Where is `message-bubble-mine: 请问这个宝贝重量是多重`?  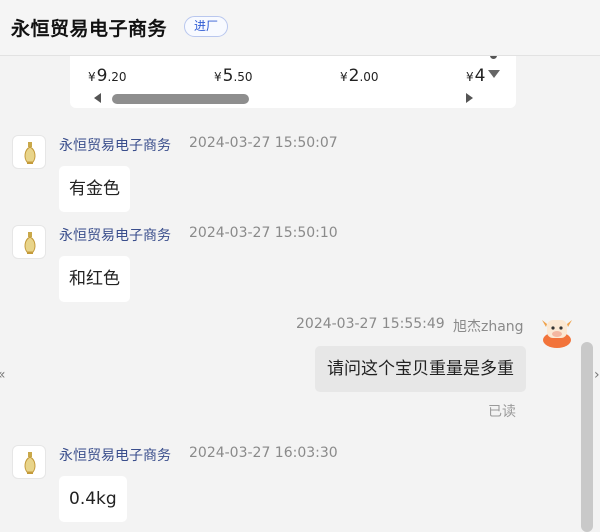 message-bubble-mine: 请问这个宝贝重量是多重 is located at coordinates (420, 369).